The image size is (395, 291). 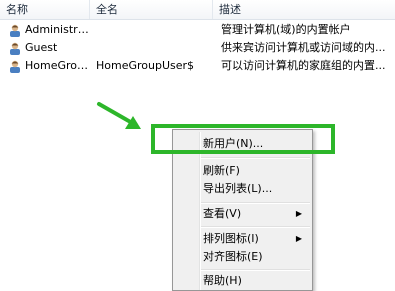 What do you see at coordinates (231, 238) in the screenshot?
I see `menu-item-arrange-icons-label: 排列图标(I)` at bounding box center [231, 238].